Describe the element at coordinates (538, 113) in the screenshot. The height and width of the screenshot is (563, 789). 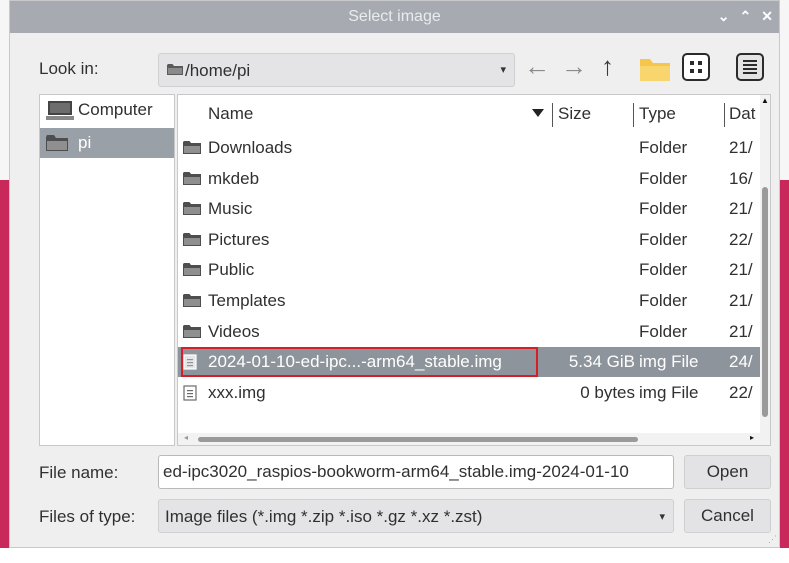
I see `sort-descending-icon` at that location.